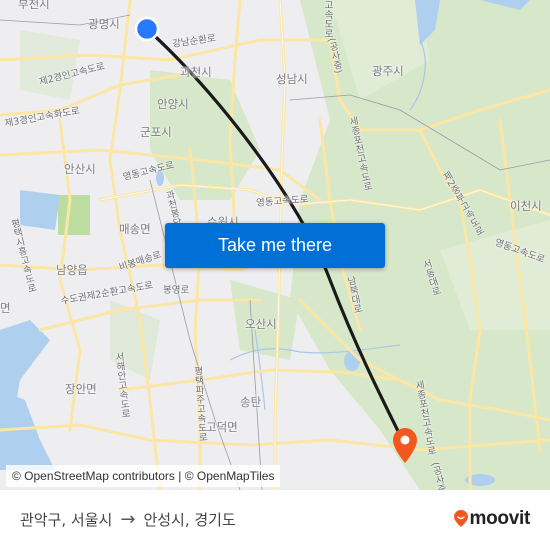 This screenshot has width=550, height=550. I want to click on place-label: 송탄, so click(251, 402).